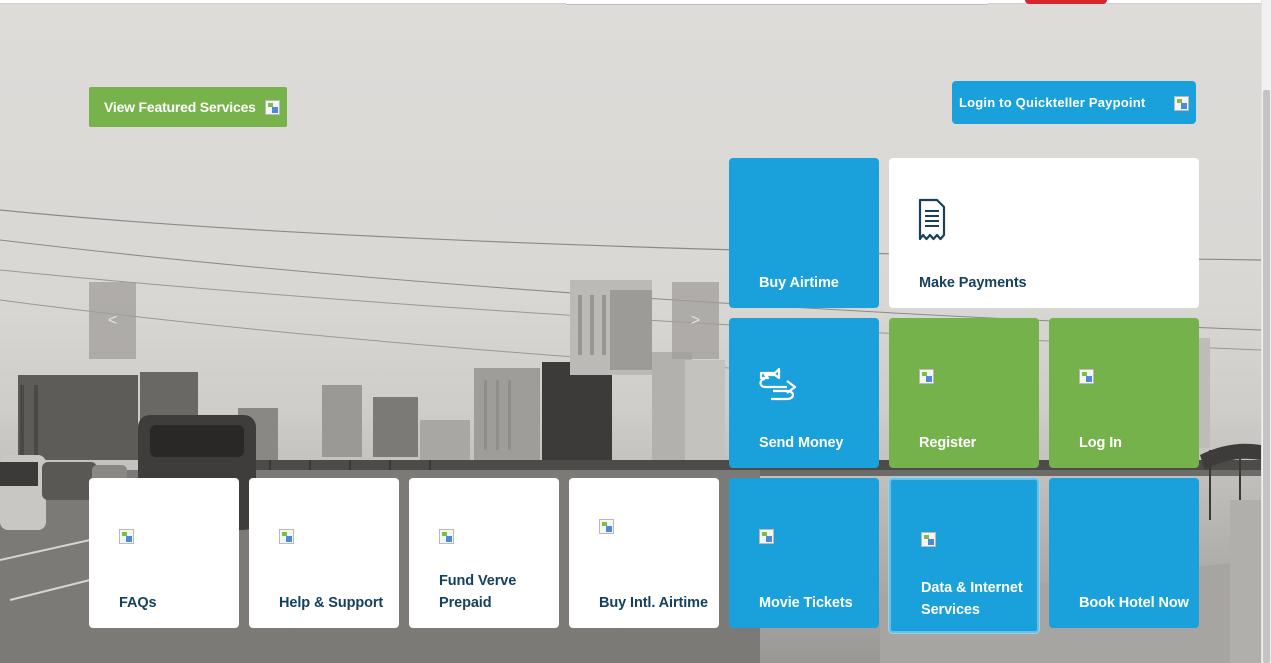 The image size is (1271, 663). Describe the element at coordinates (286, 536) in the screenshot. I see `help-icon` at that location.